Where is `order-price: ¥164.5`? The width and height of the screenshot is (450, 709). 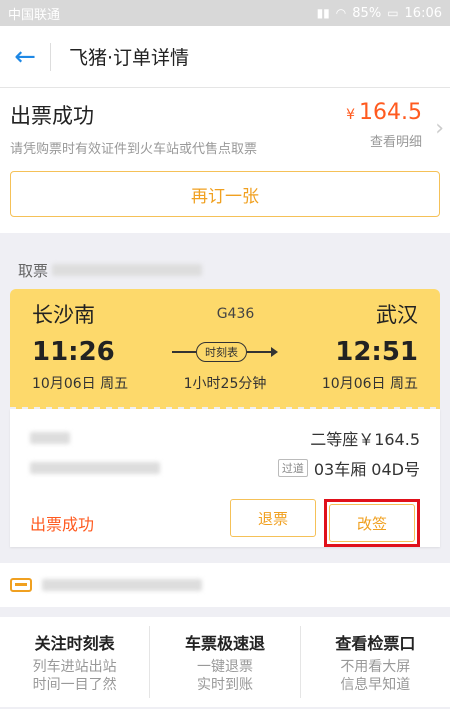 order-price: ¥164.5 is located at coordinates (384, 112).